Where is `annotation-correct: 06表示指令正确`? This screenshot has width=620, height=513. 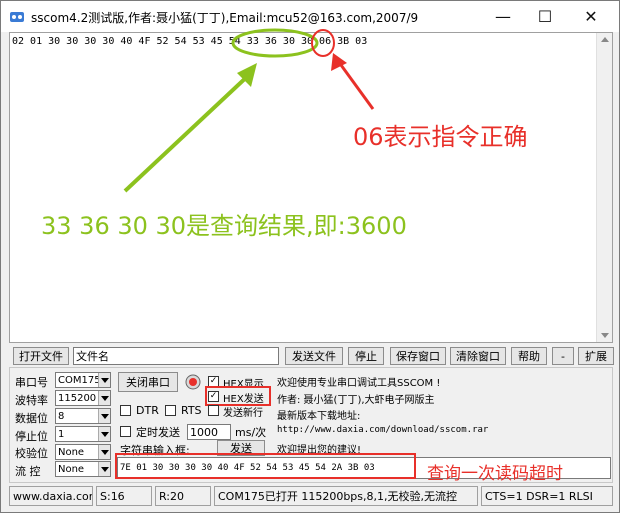
annotation-correct: 06表示指令正确 is located at coordinates (440, 137).